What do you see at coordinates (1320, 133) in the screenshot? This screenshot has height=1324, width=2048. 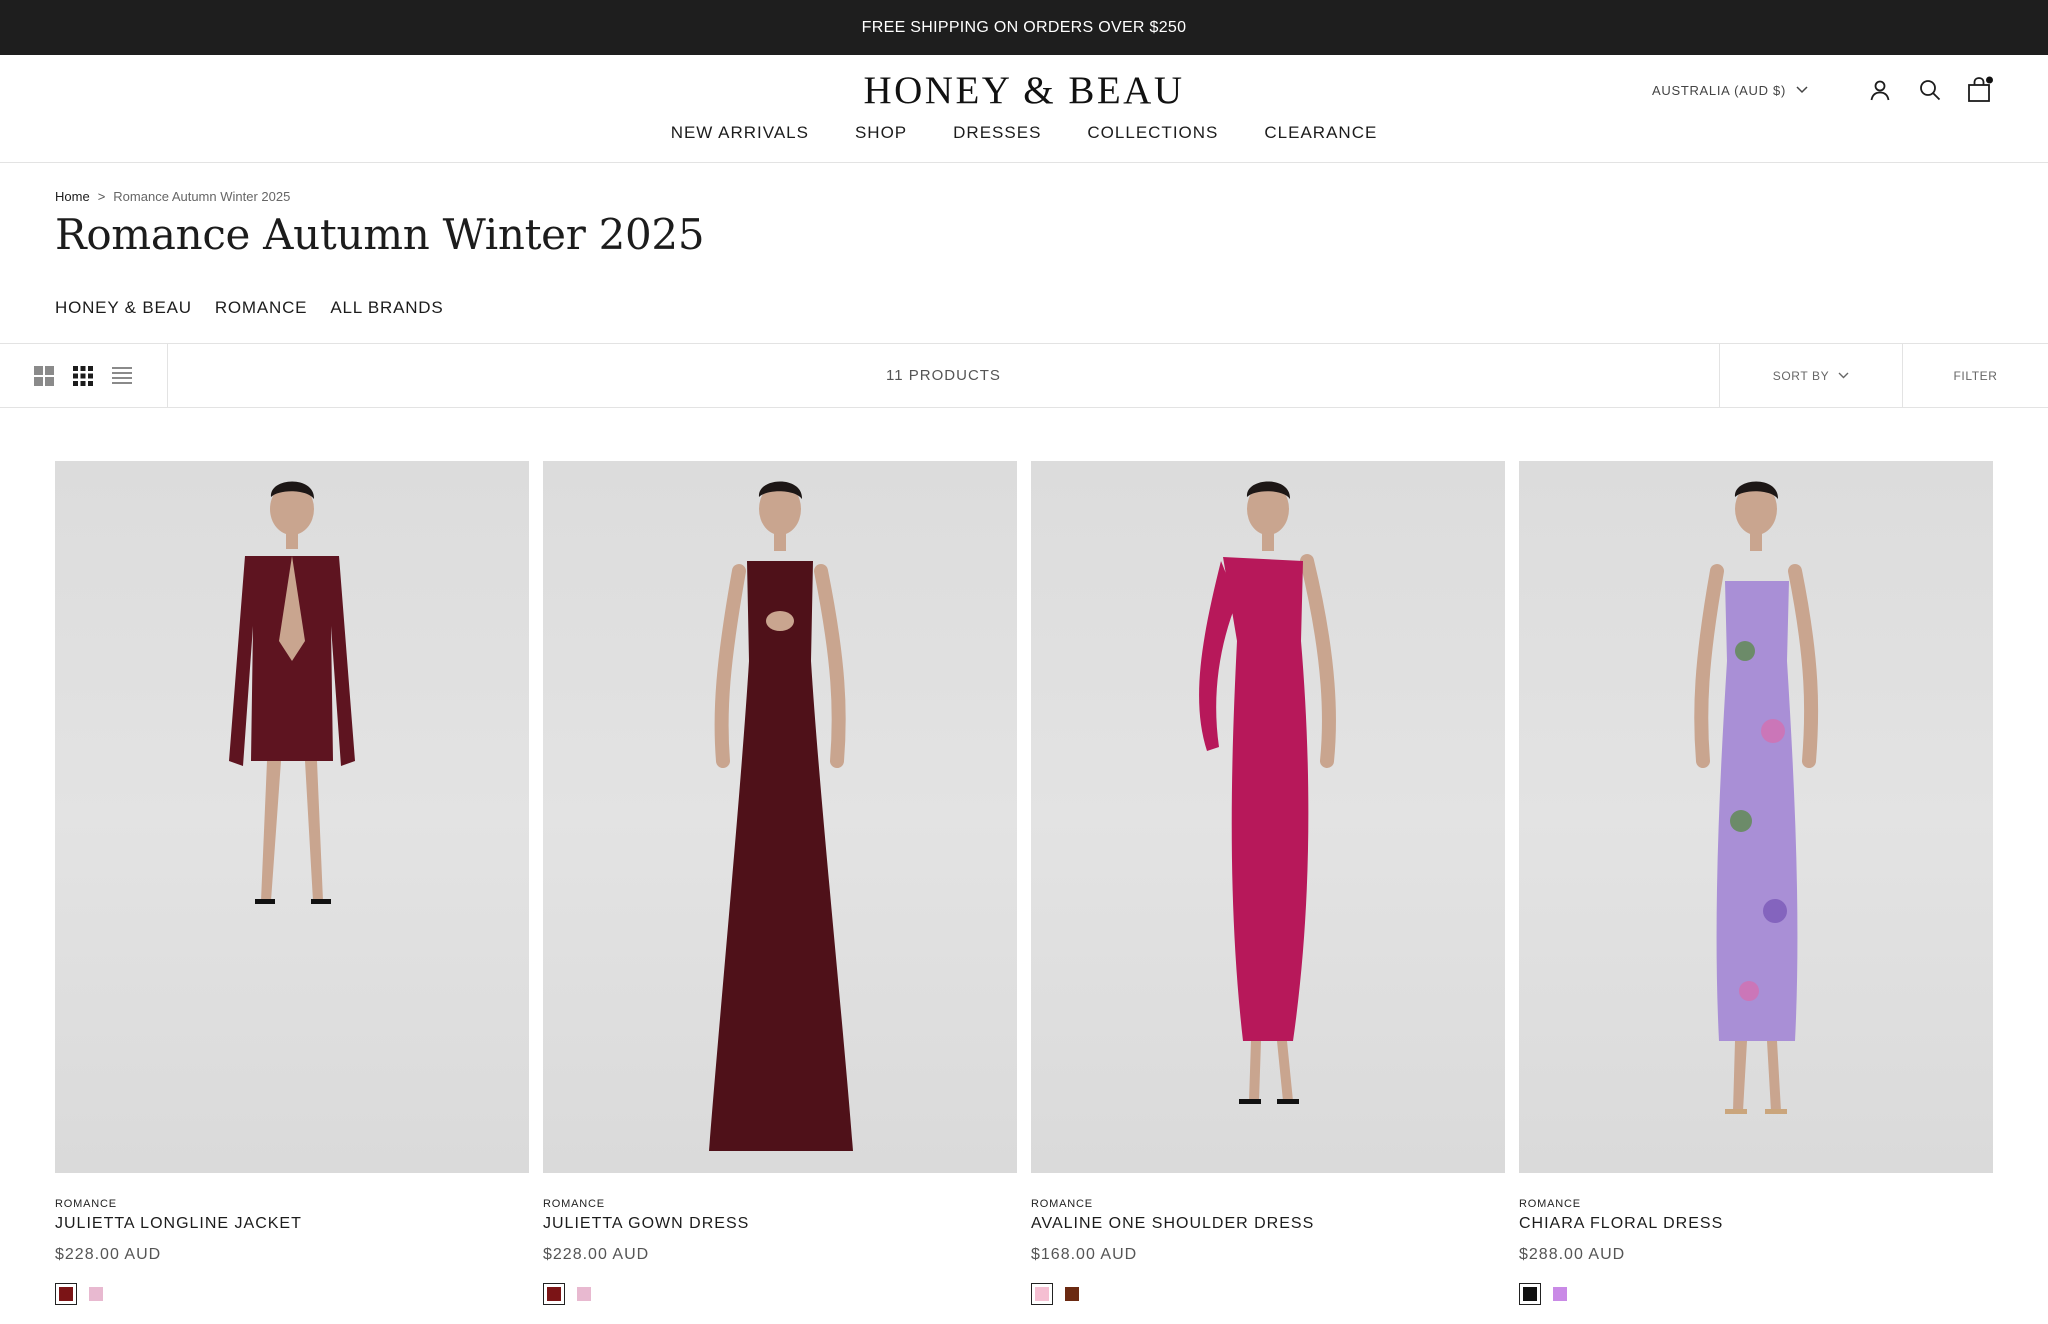 I see `nav-clearance: CLEARANCE` at bounding box center [1320, 133].